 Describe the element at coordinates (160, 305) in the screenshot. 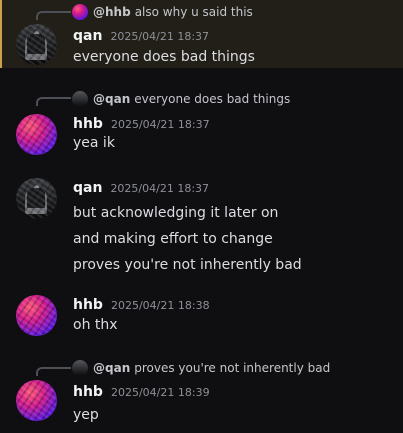

I see `timestamp: 2025/04/21 18:38` at that location.